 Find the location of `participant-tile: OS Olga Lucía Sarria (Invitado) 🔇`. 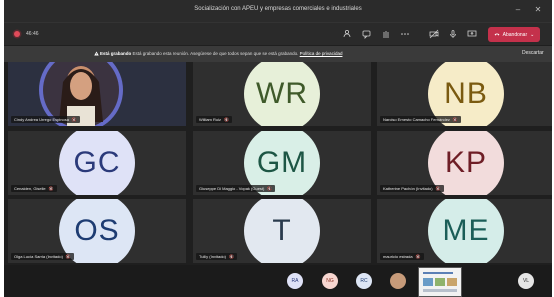

participant-tile: OS Olga Lucía Sarria (Invitado) 🔇 is located at coordinates (97, 231).